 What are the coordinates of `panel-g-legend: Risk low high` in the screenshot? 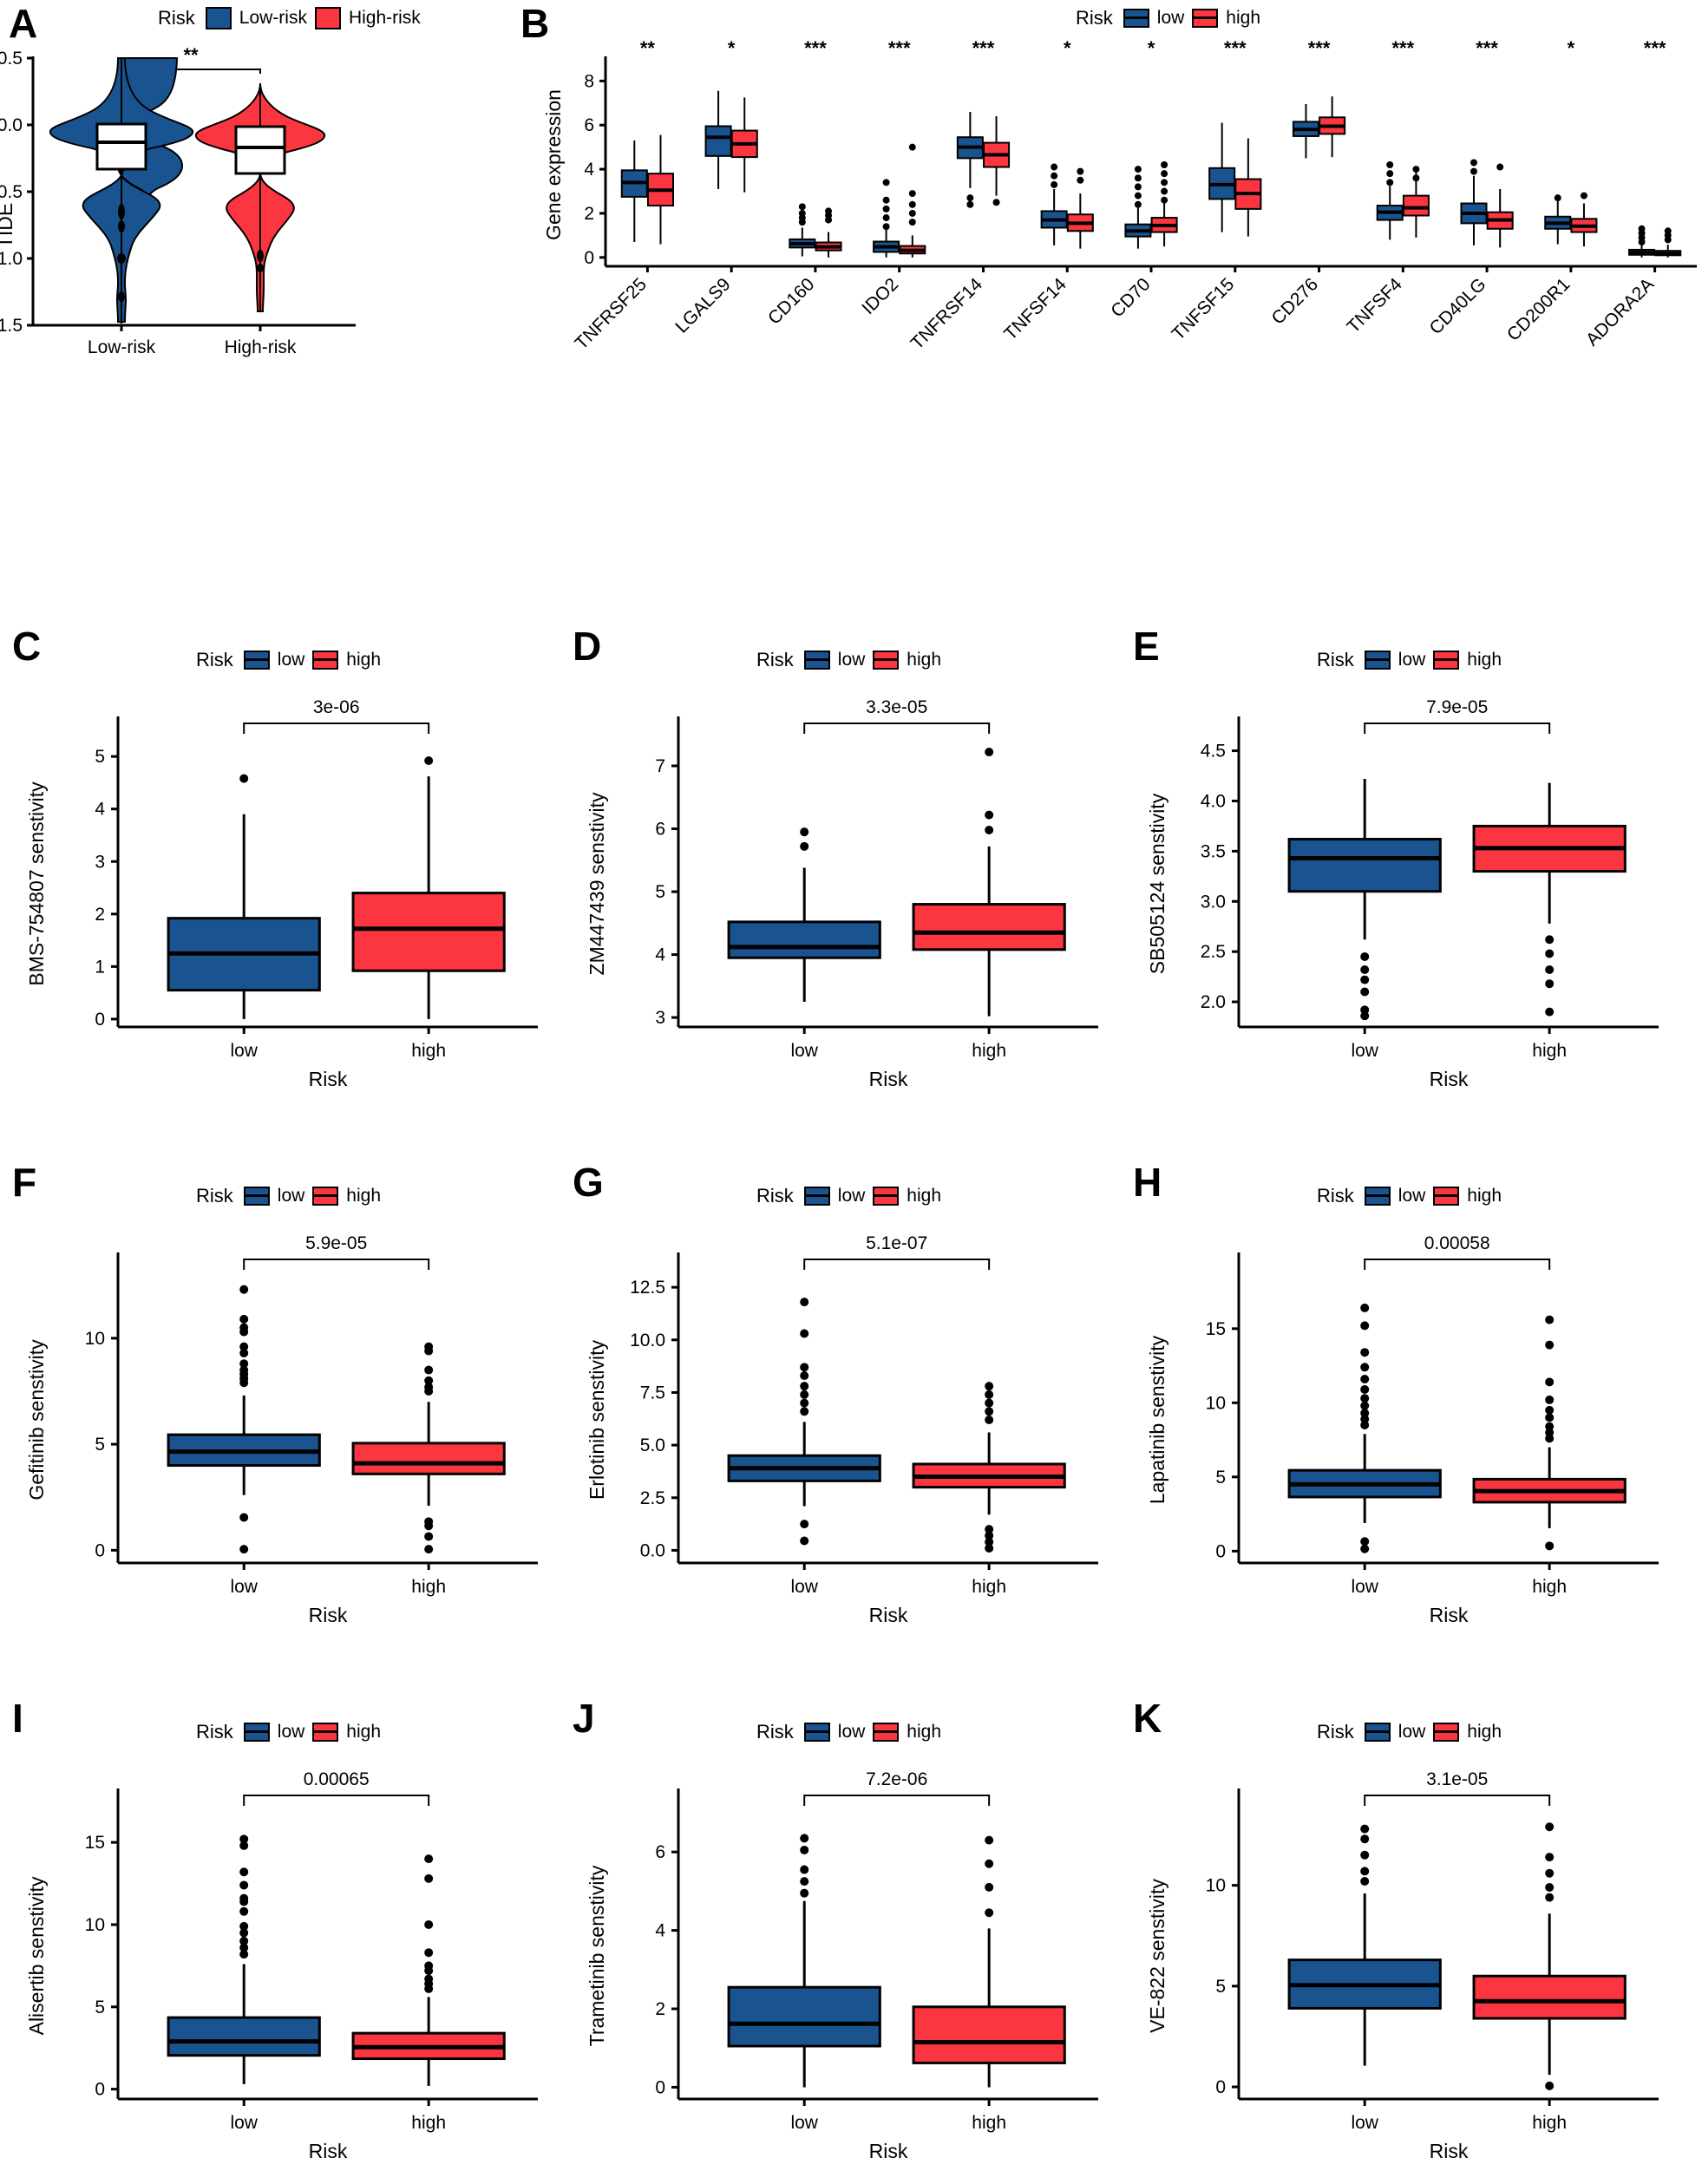 It's located at (849, 1198).